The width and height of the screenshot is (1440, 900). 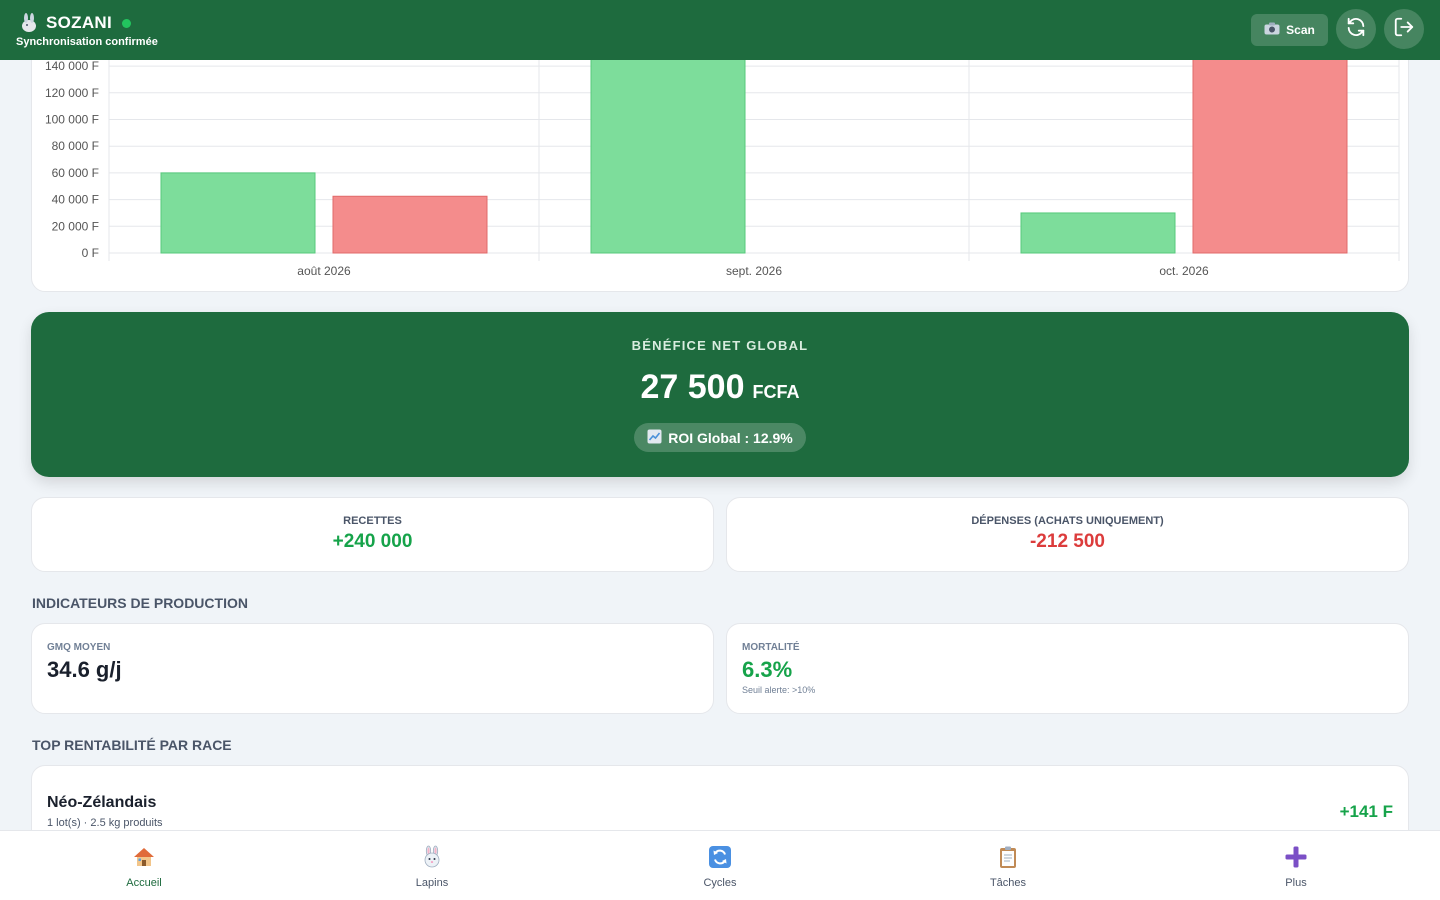 What do you see at coordinates (730, 437) in the screenshot?
I see `roi-text: ROI Global : 12.9%` at bounding box center [730, 437].